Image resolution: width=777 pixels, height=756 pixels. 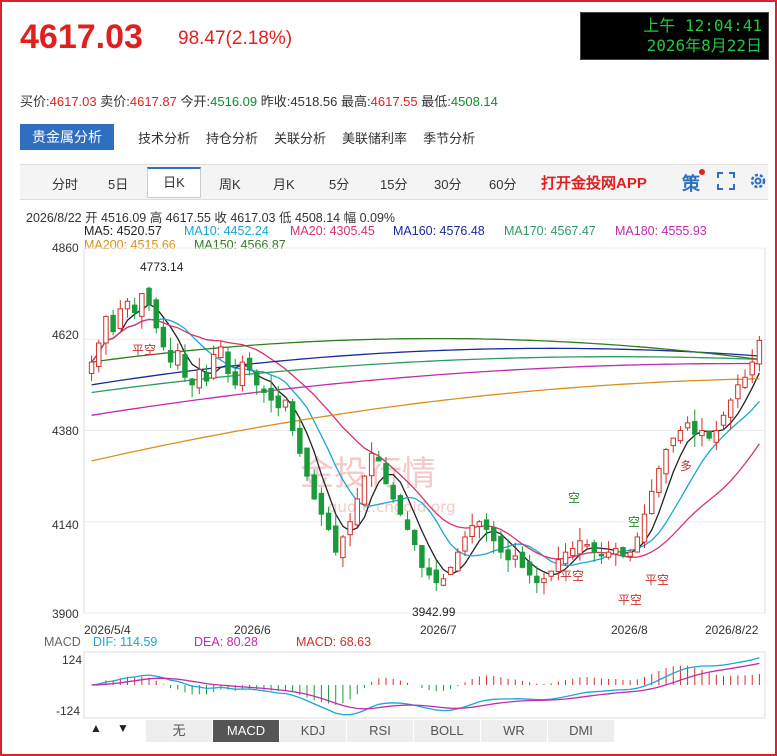 I want to click on watermark: 金投行情, so click(x=368, y=474).